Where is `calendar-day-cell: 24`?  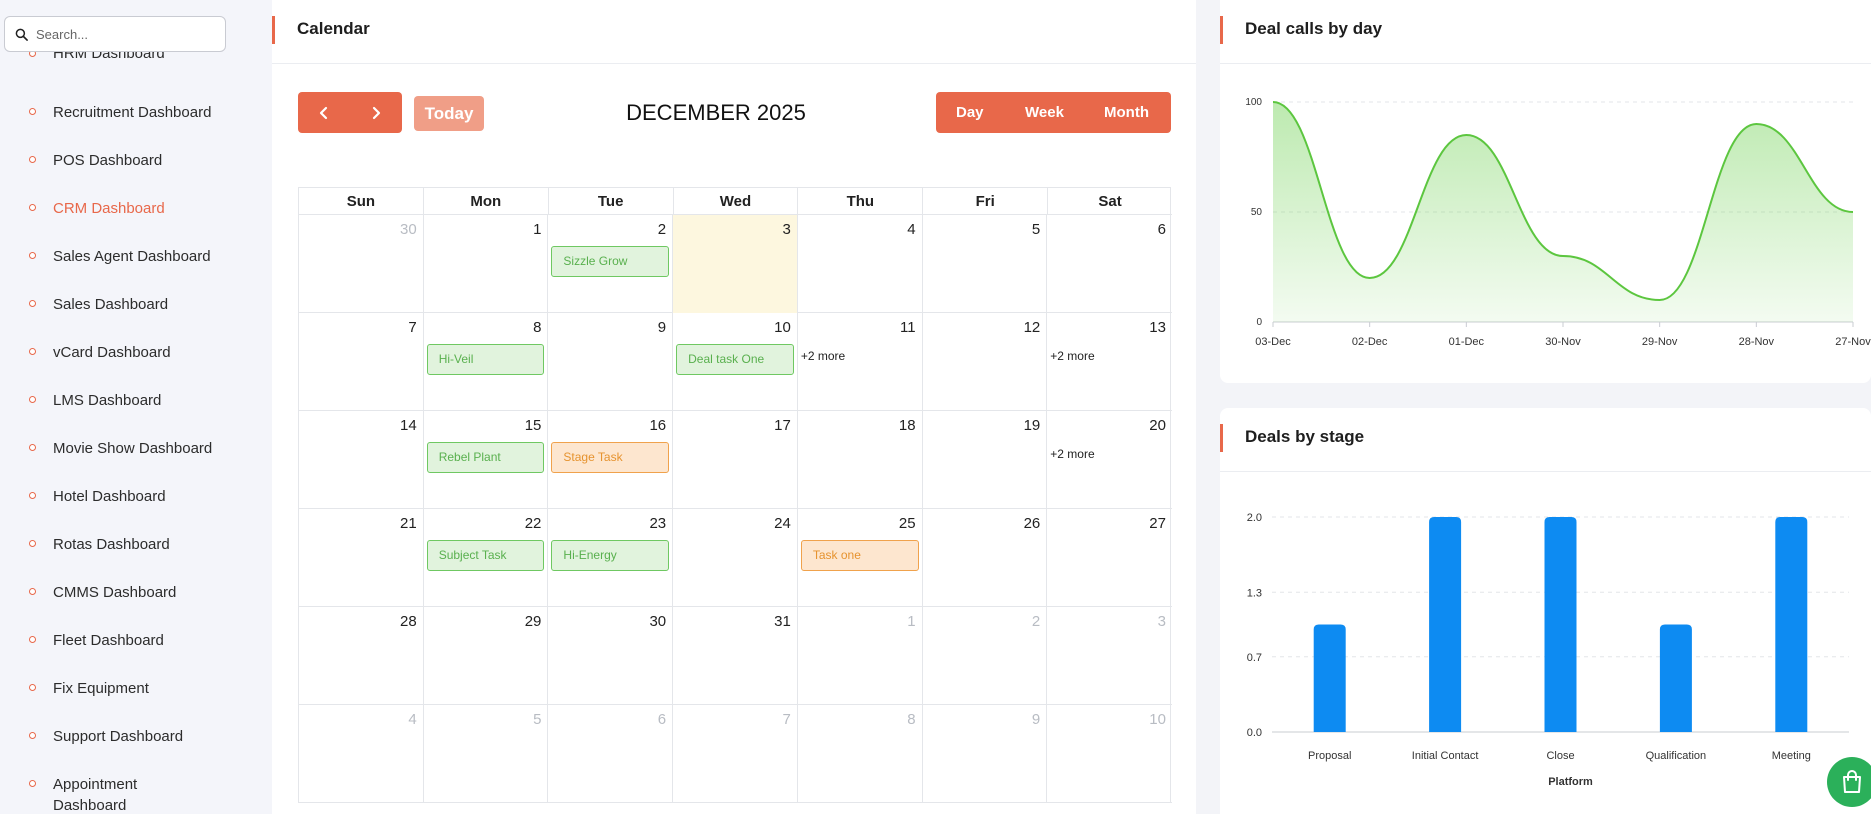 calendar-day-cell: 24 is located at coordinates (735, 558).